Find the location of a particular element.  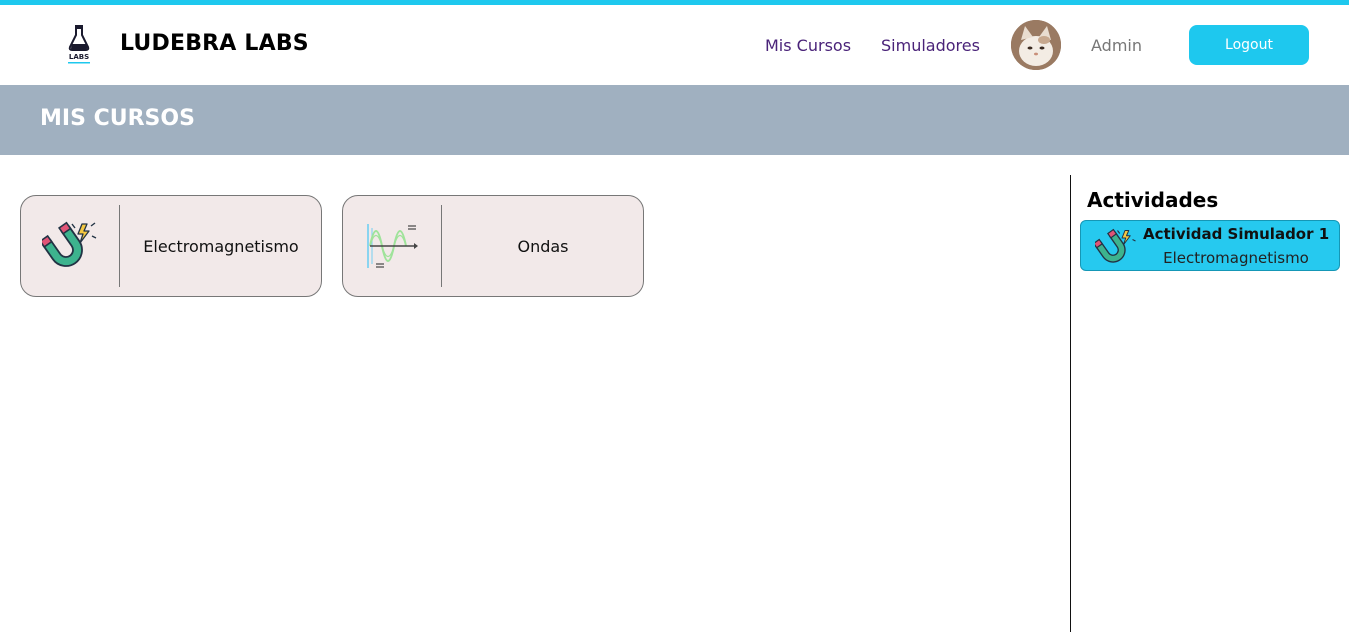

course-card-ondas: Ondas is located at coordinates (493, 246).